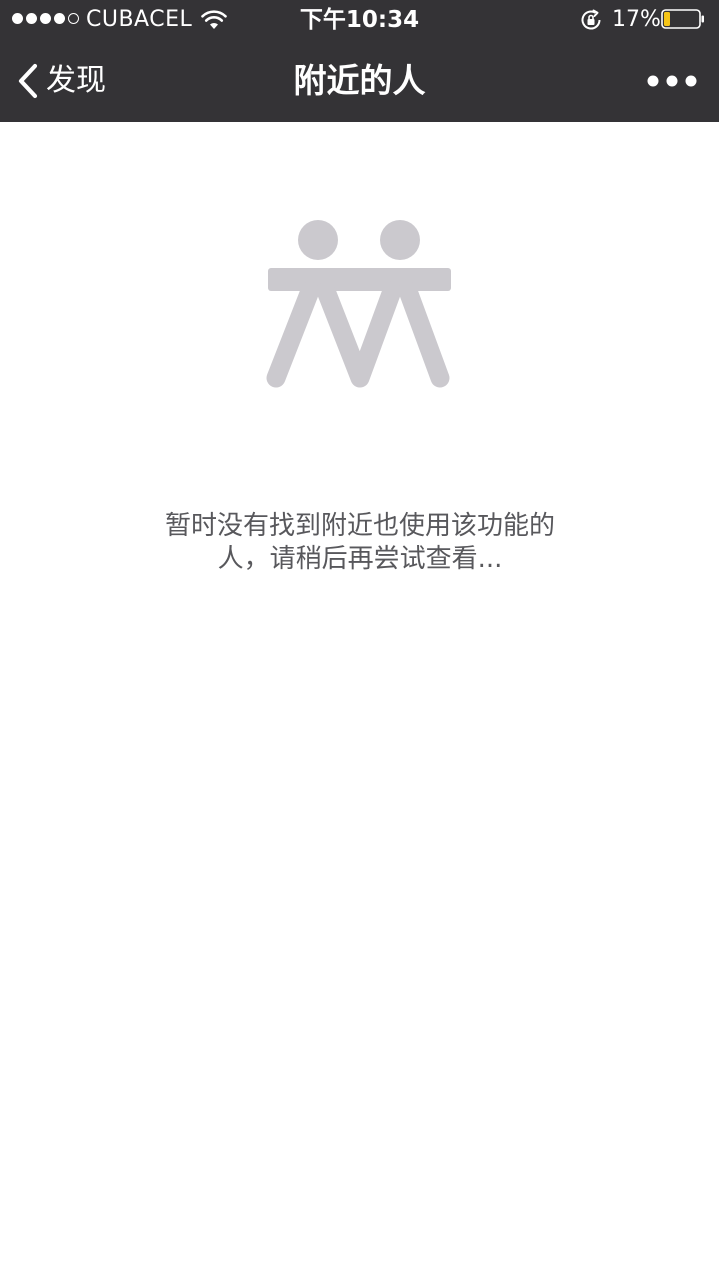 The image size is (719, 1280). I want to click on orientation-lock-icon, so click(591, 19).